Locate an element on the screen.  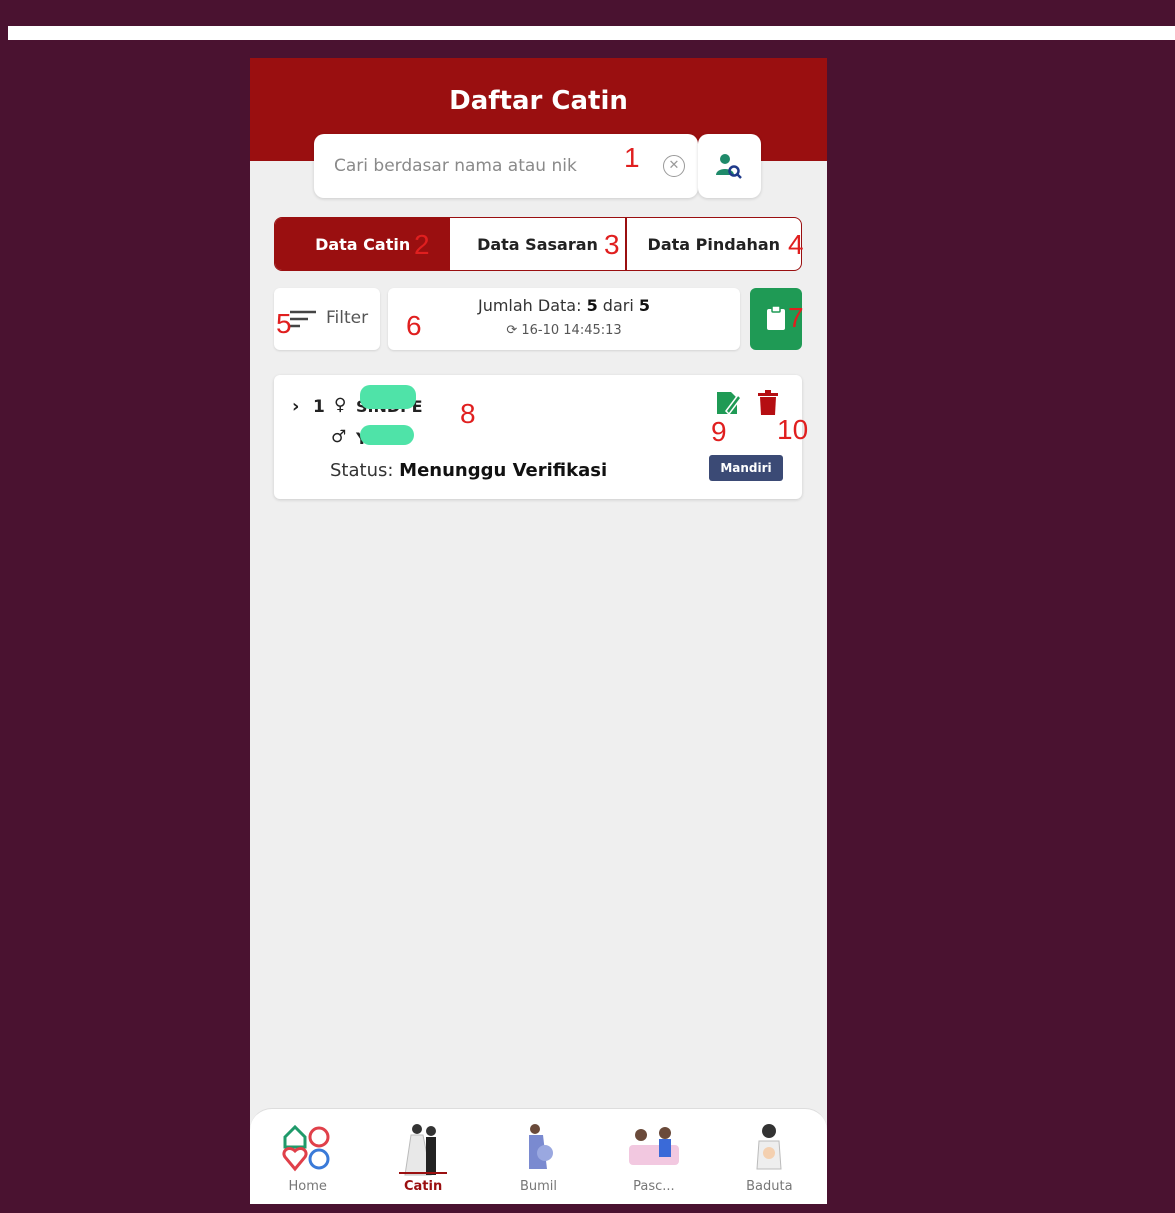
tab-data-sasaran: Data Sasaran is located at coordinates (537, 244).